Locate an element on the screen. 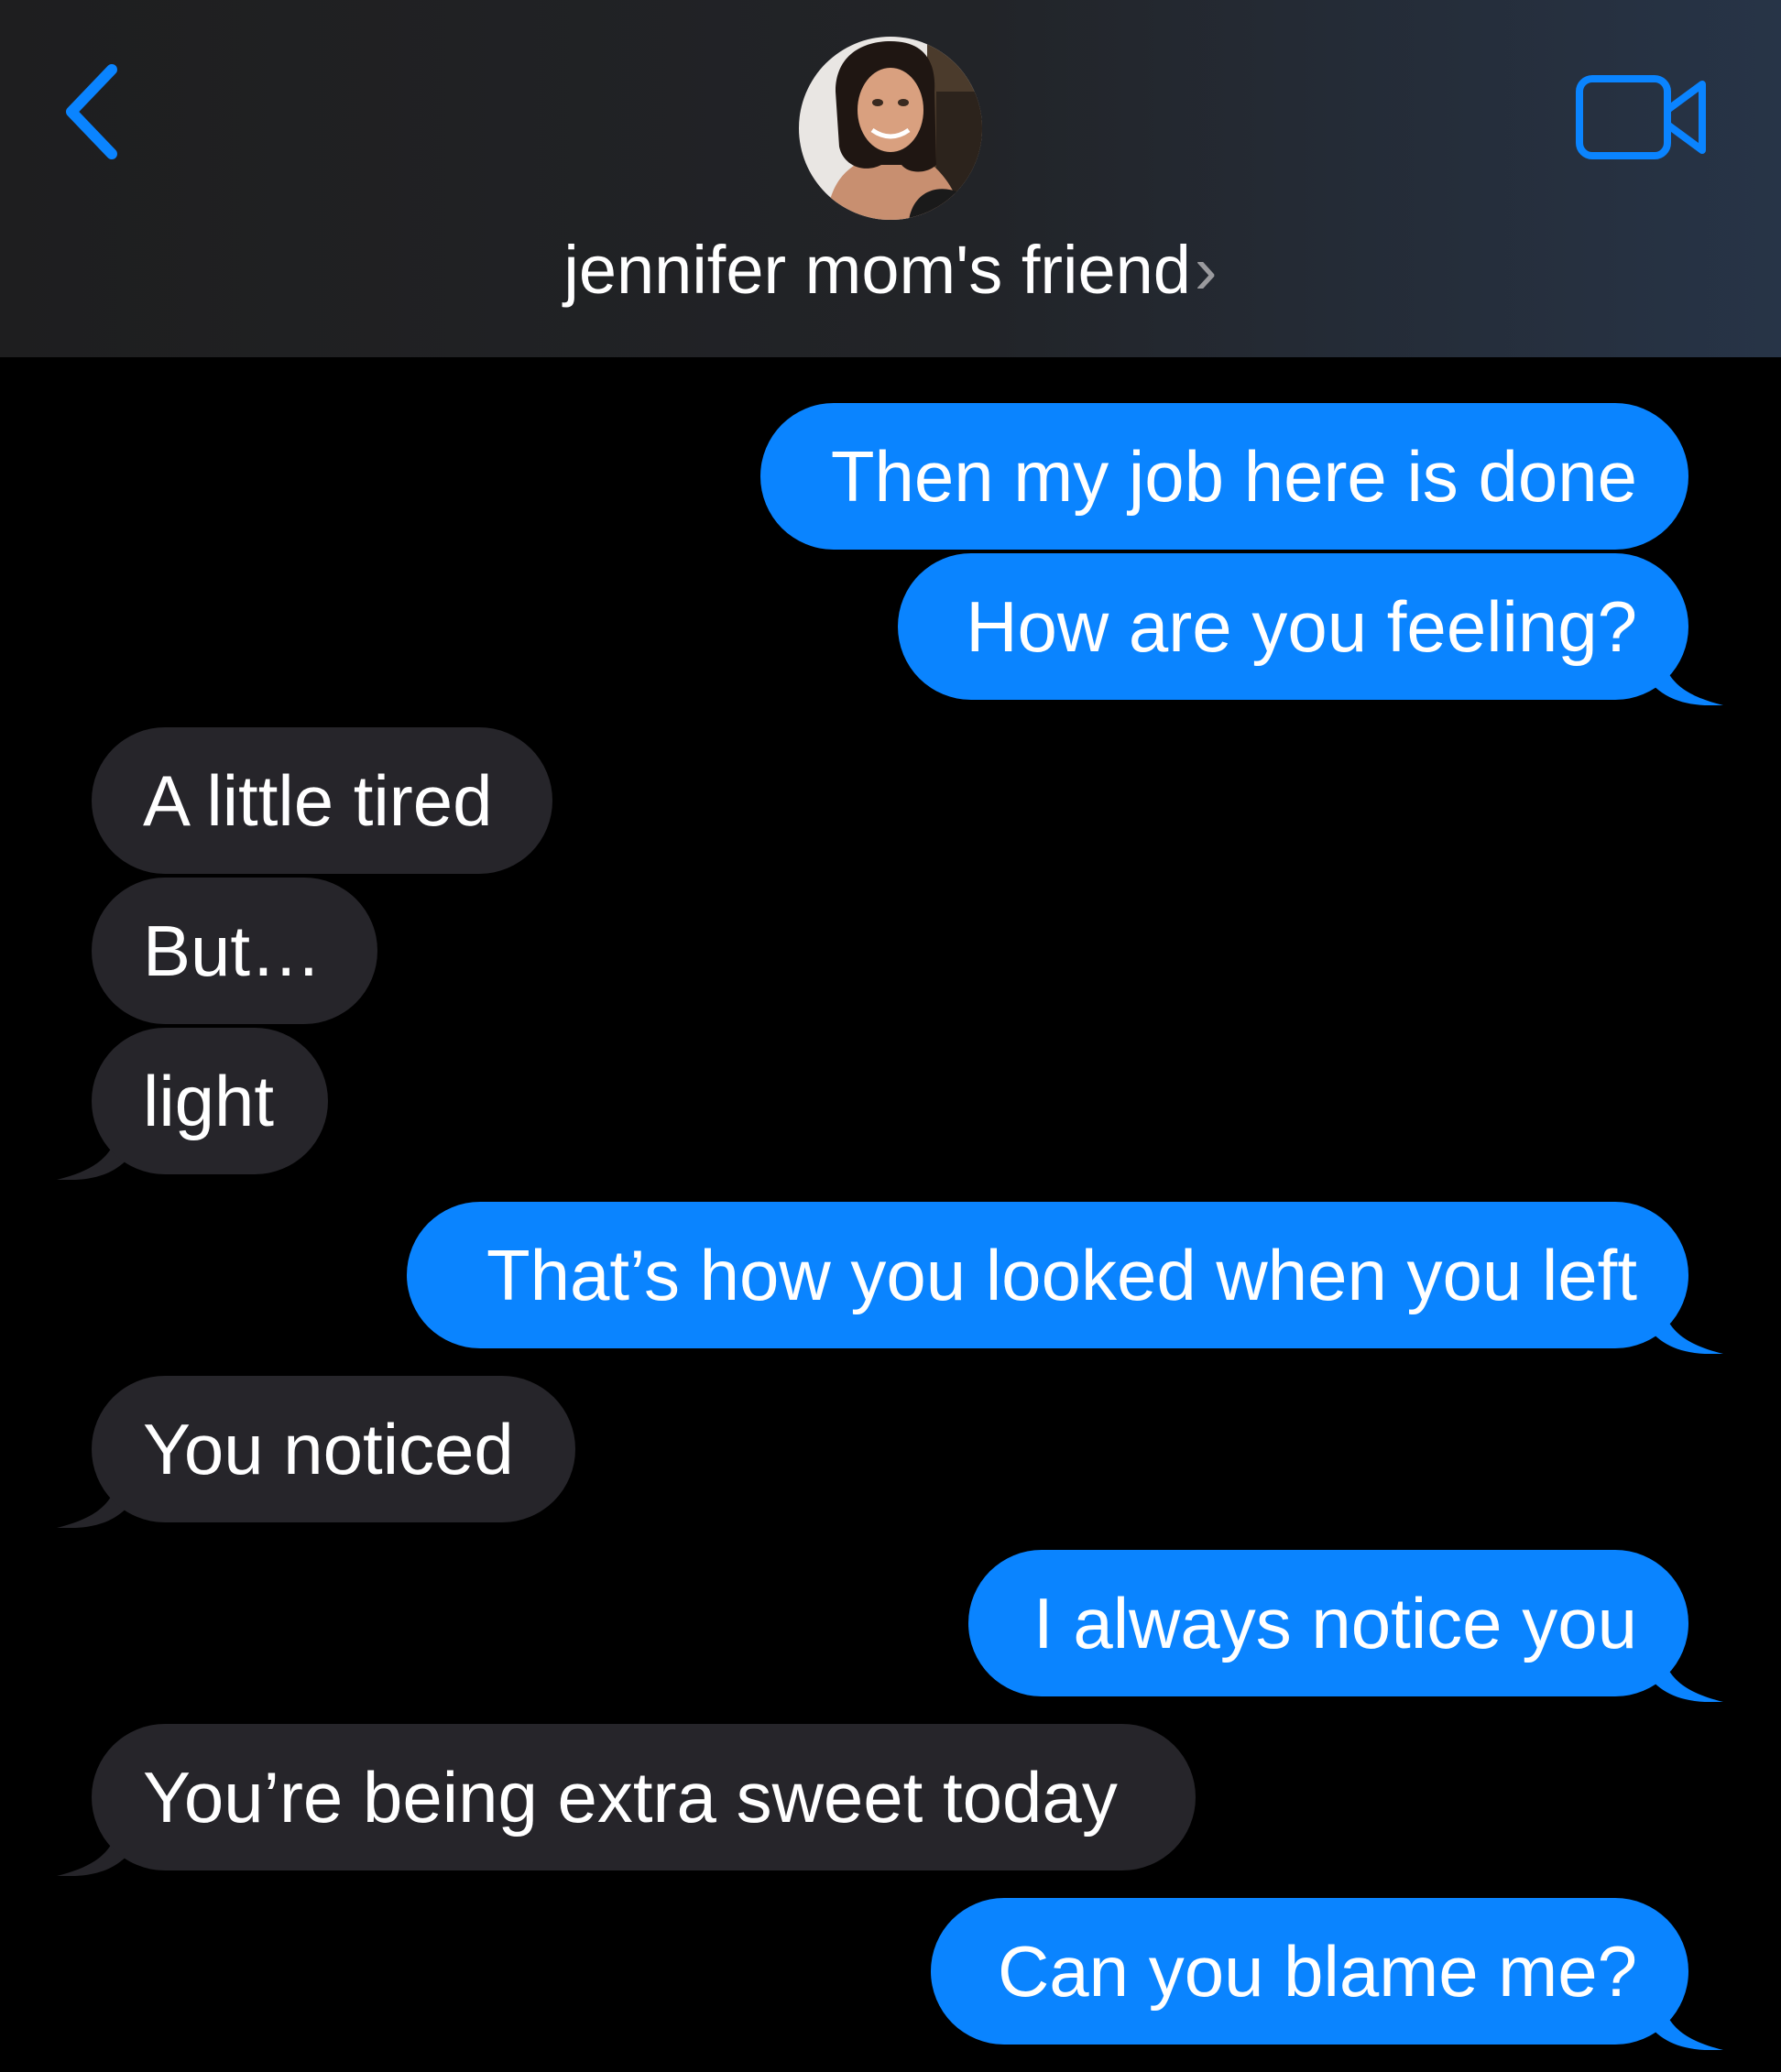 The height and width of the screenshot is (2072, 1781). message-text: A little tired is located at coordinates (318, 800).